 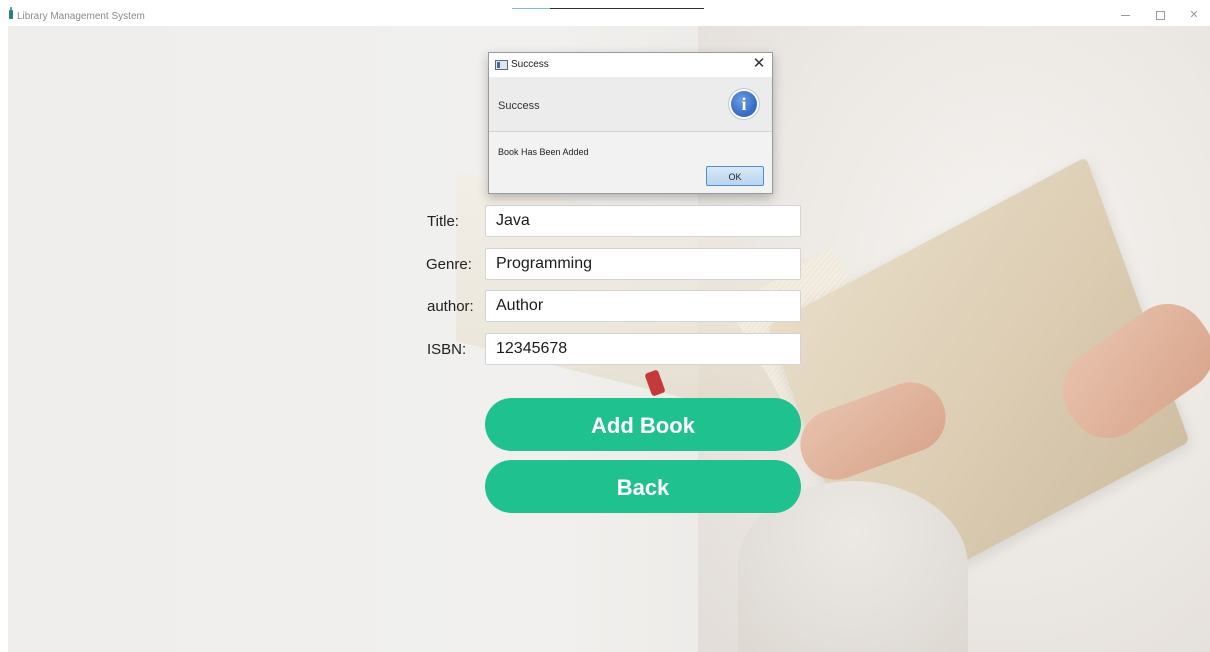 I want to click on dialog-header: Success i, so click(x=630, y=104).